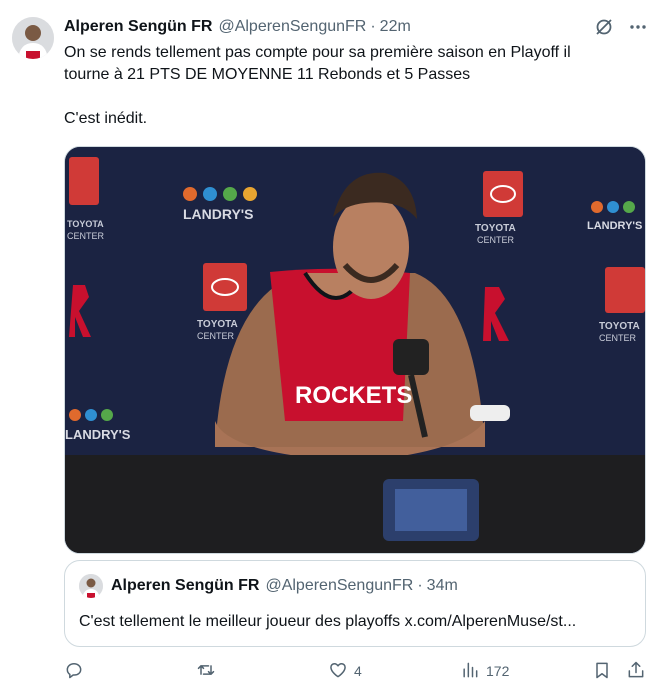 This screenshot has width=660, height=698. I want to click on bookmark-button, so click(602, 671).